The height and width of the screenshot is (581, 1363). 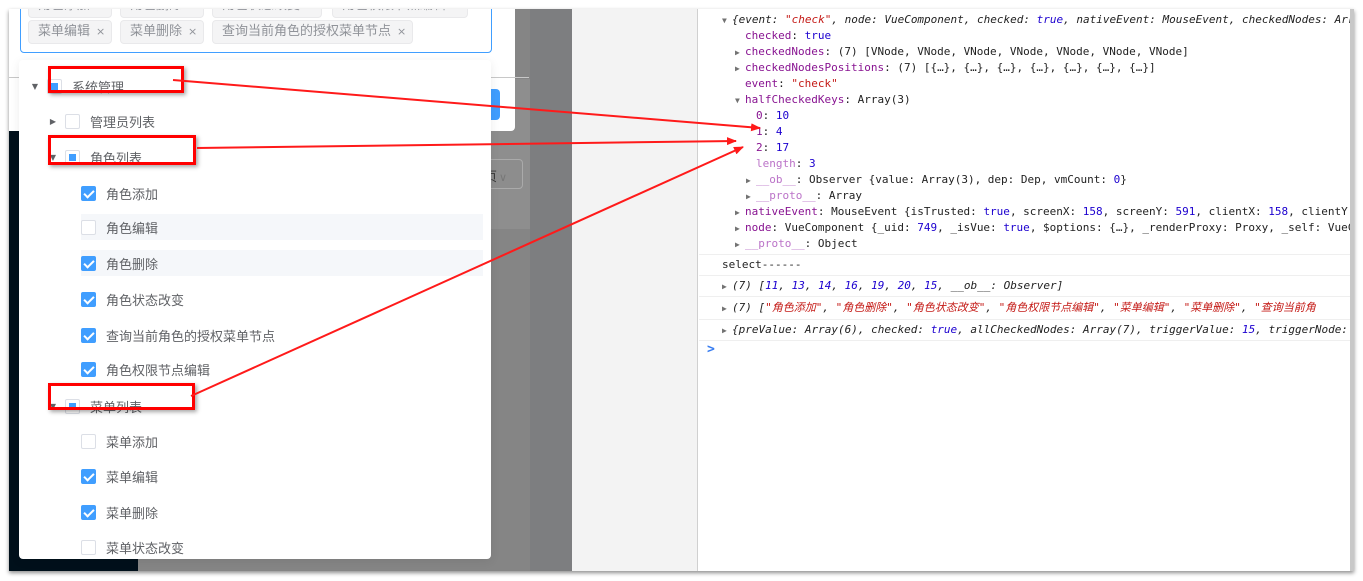 I want to click on tree-node: ▶ 管理员列表, so click(x=101, y=121).